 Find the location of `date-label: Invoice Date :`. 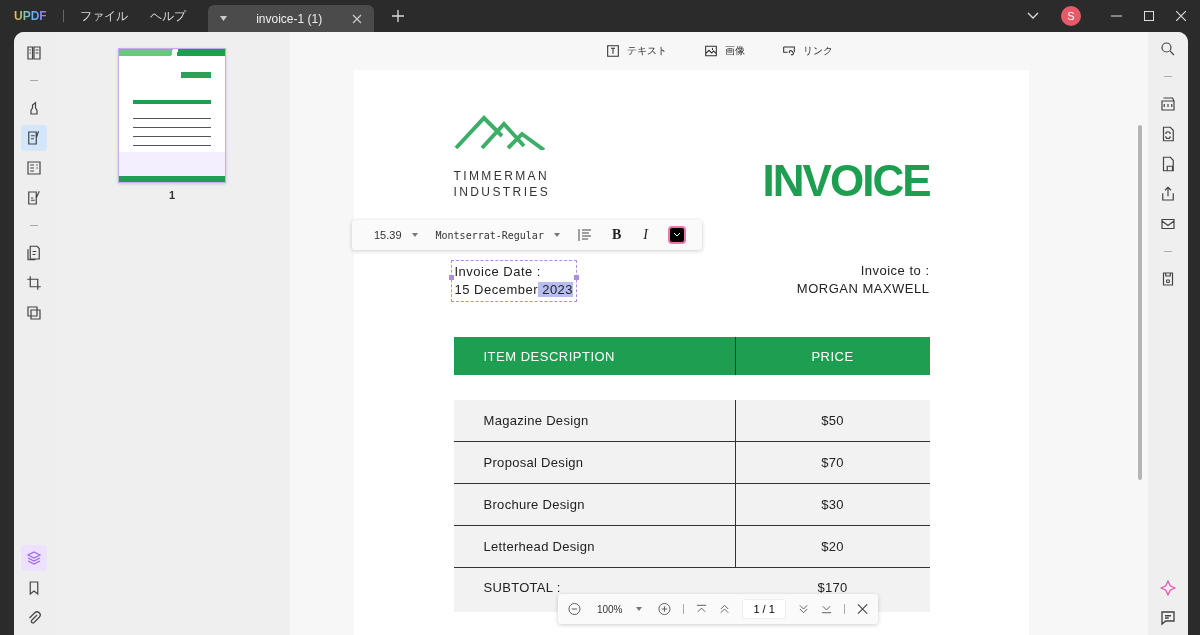

date-label: Invoice Date : is located at coordinates (498, 272).